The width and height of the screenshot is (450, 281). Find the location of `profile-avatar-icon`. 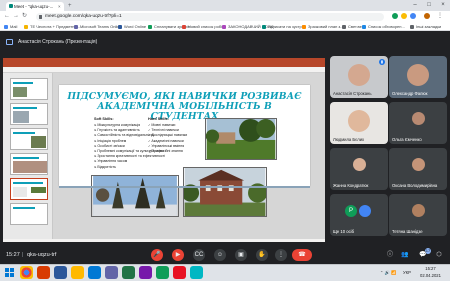

profile-avatar-icon is located at coordinates (427, 16).